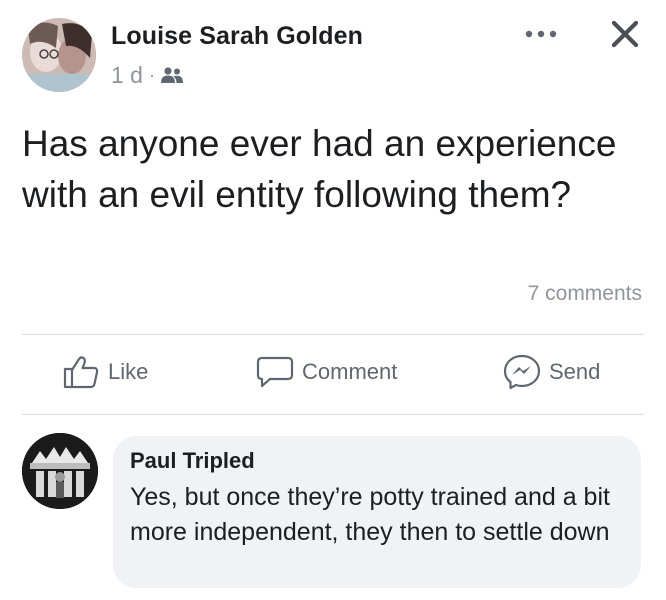 The width and height of the screenshot is (666, 600). I want to click on comment-count: 7 comments, so click(585, 294).